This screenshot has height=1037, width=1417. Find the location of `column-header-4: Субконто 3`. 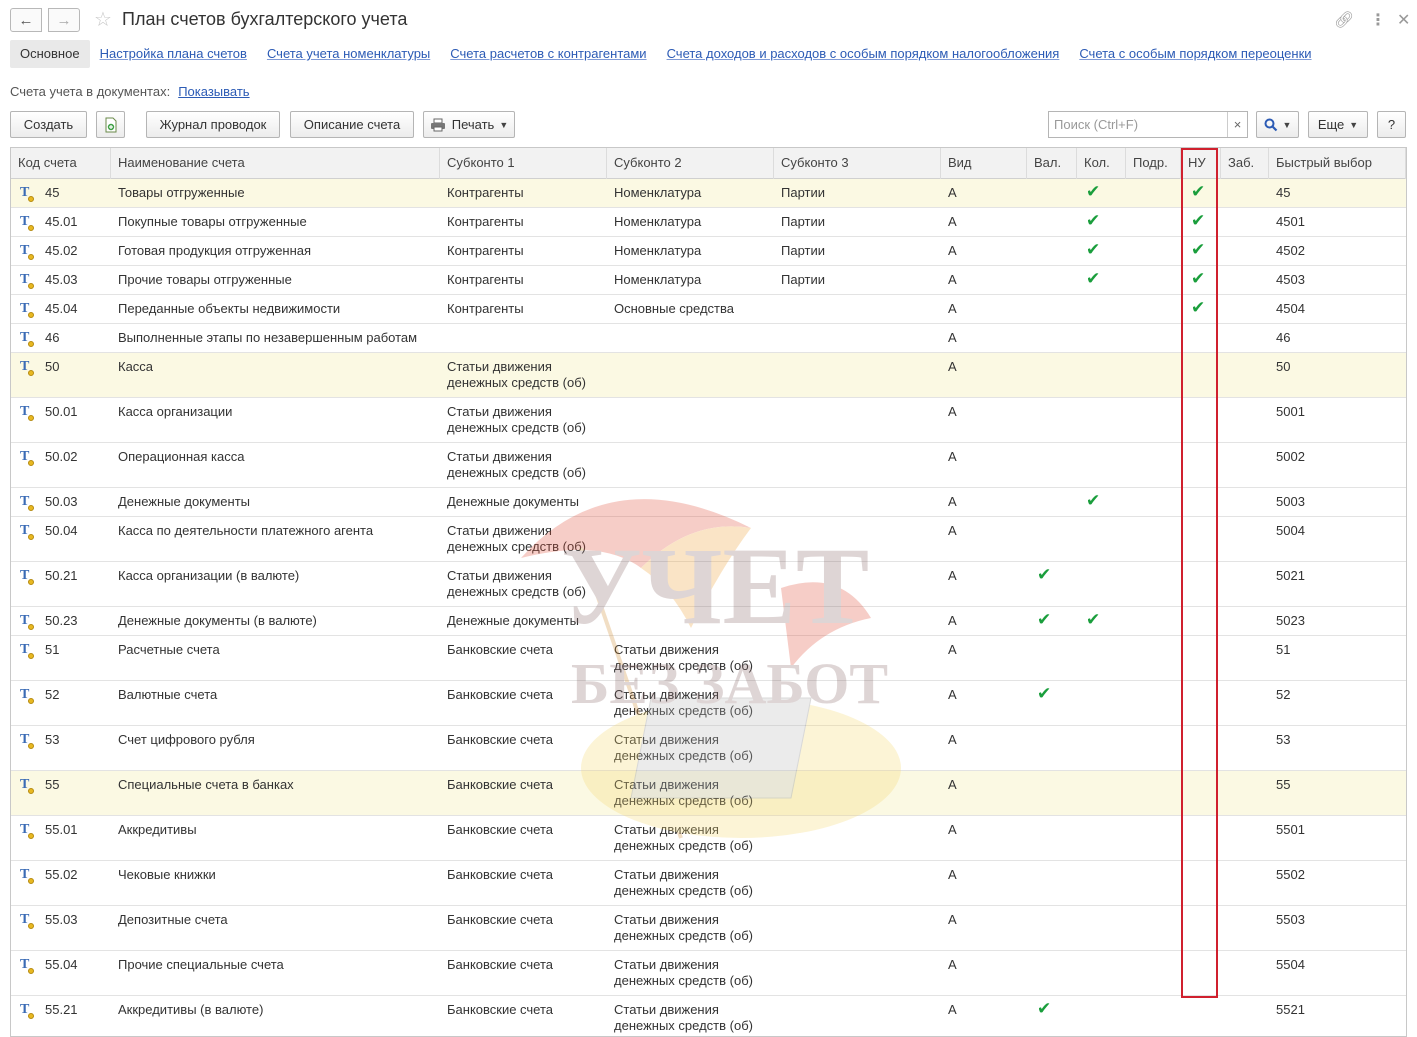

column-header-4: Субконто 3 is located at coordinates (857, 163).